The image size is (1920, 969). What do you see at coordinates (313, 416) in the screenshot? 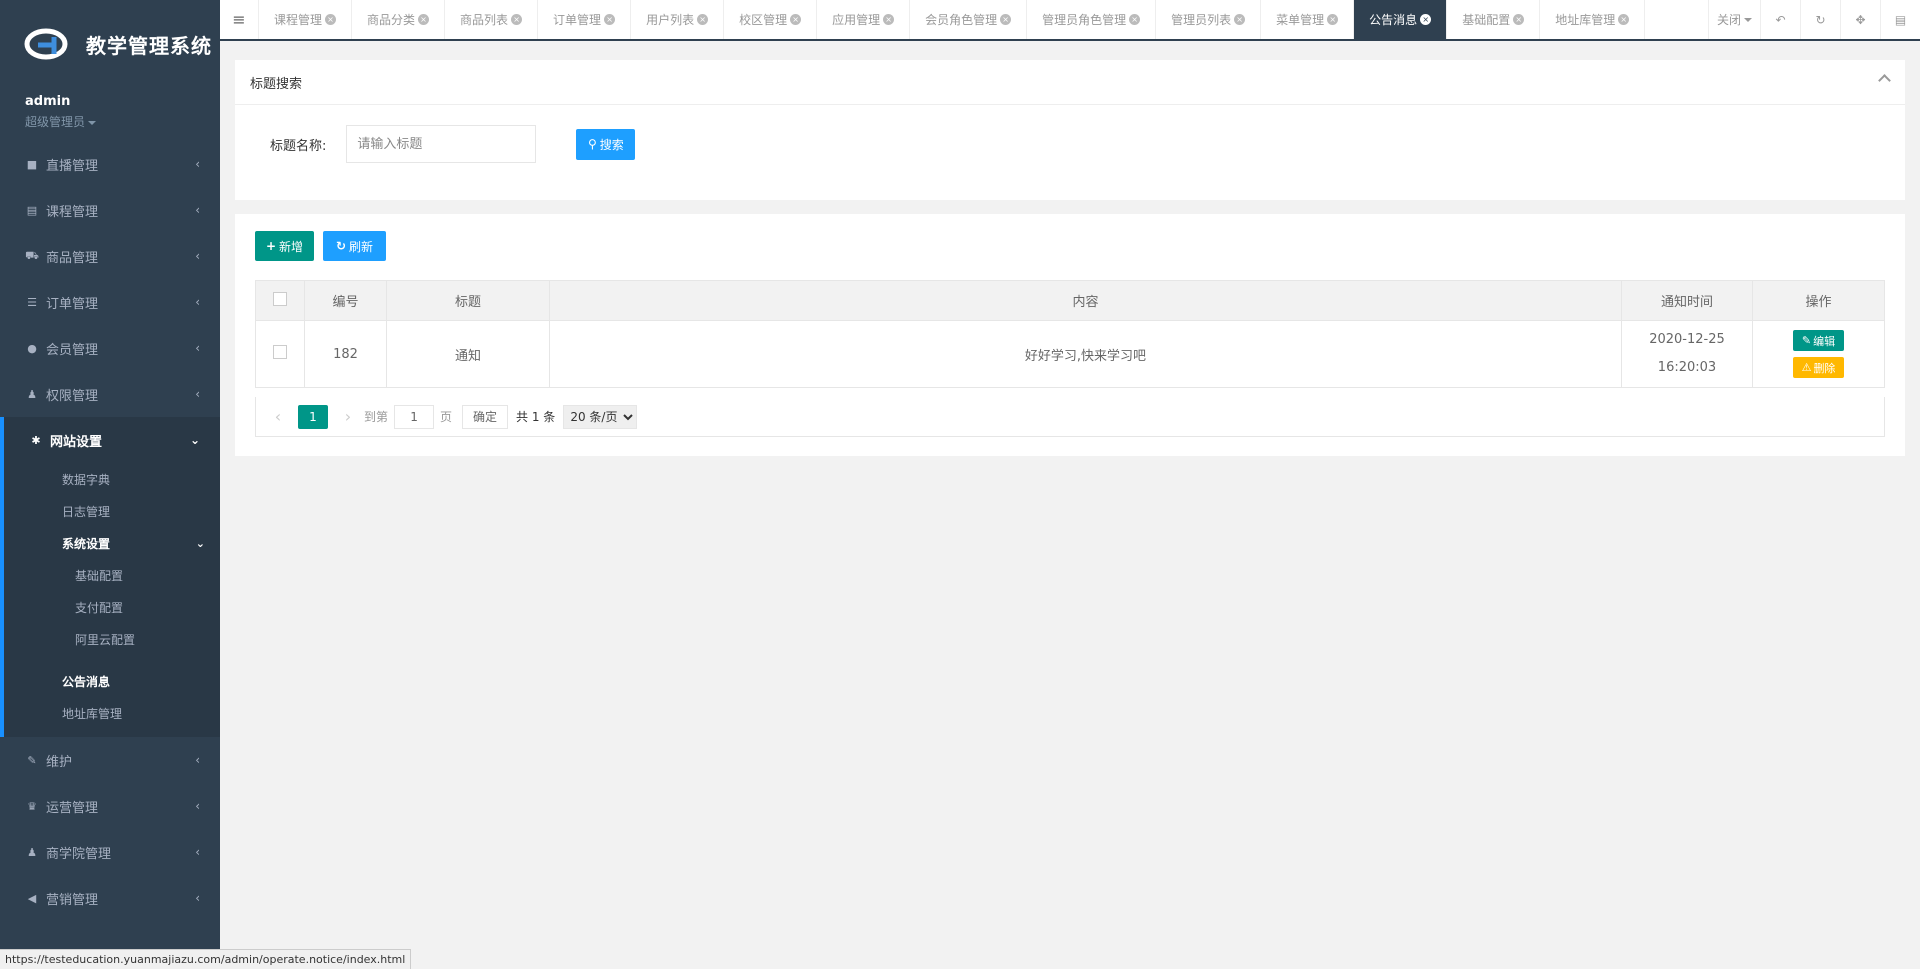
I see `current-page: 1` at bounding box center [313, 416].